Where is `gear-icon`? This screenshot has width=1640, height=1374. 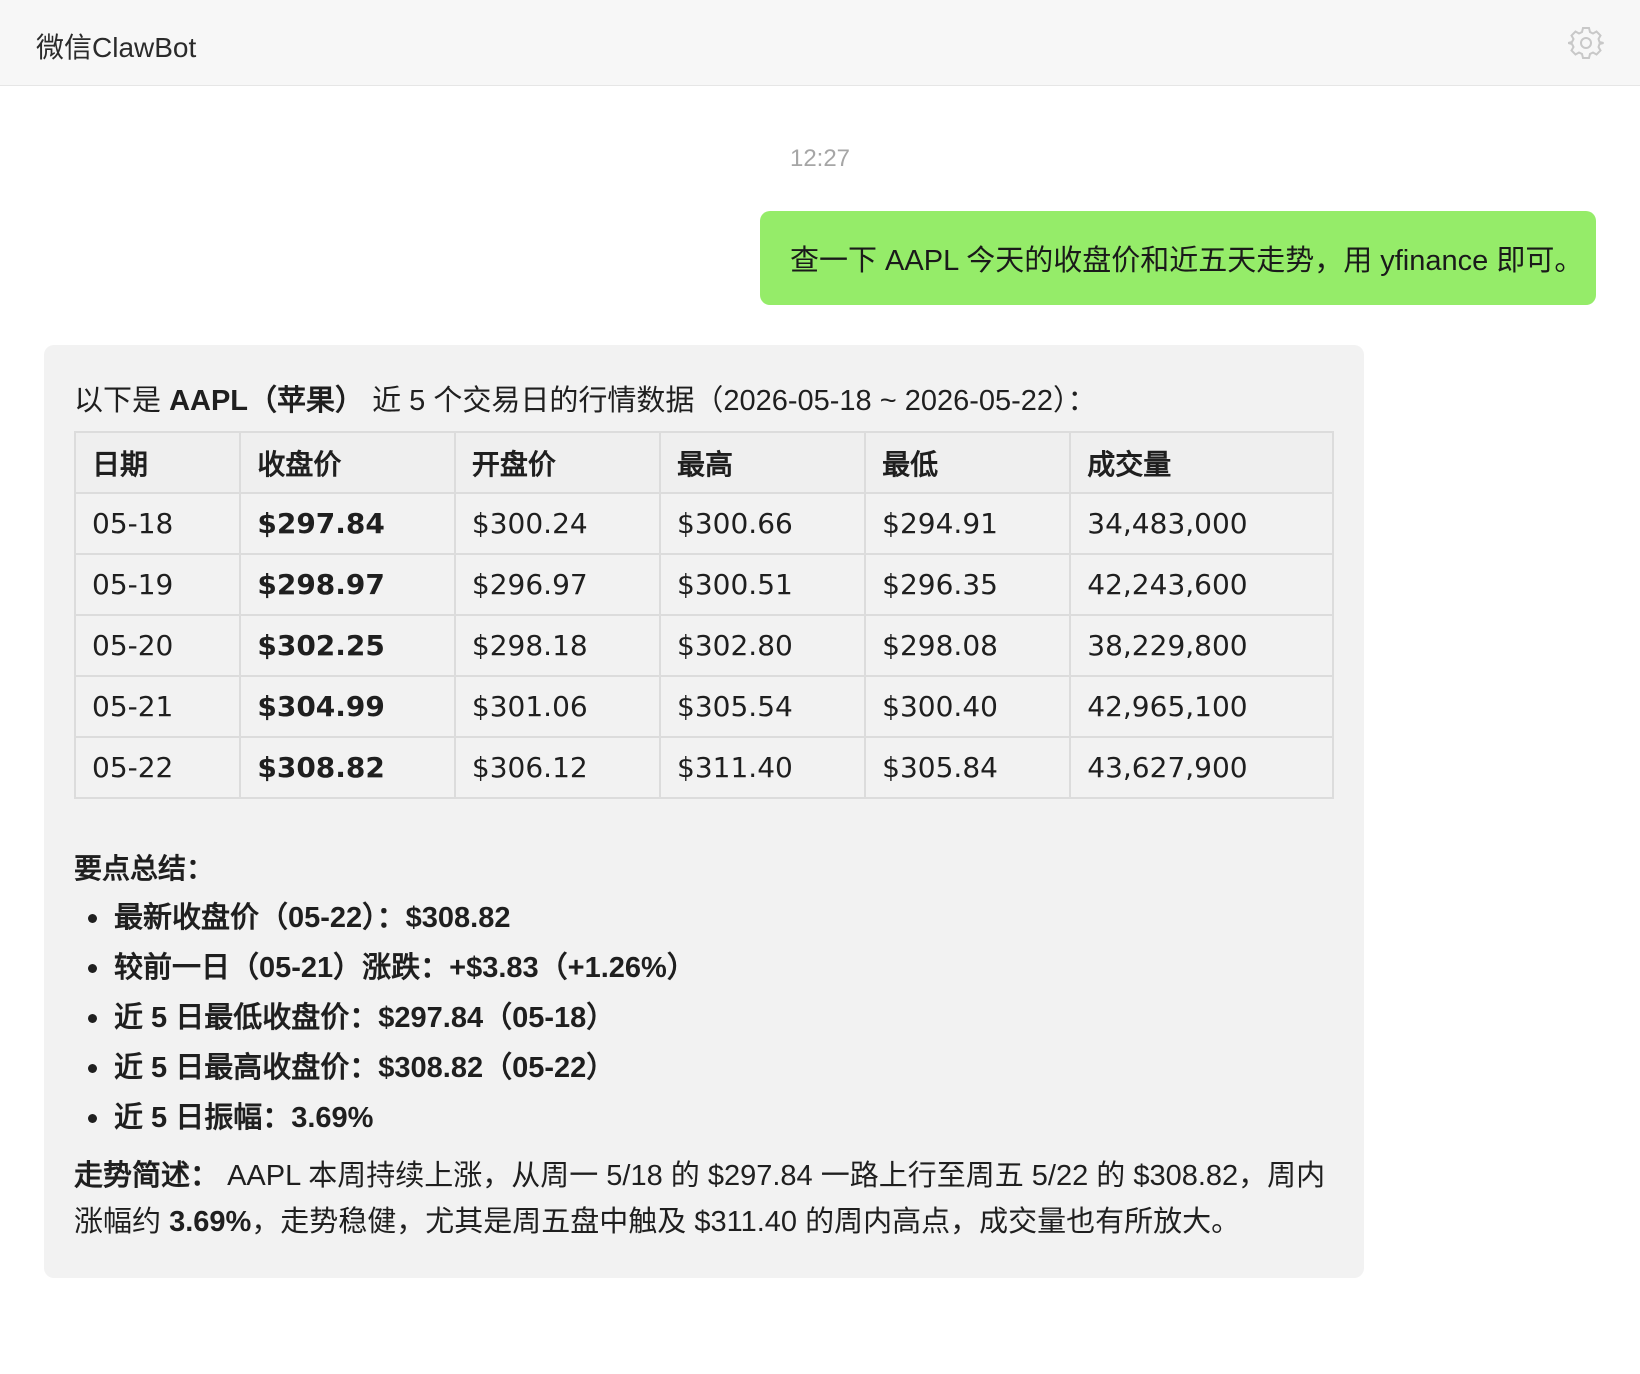
gear-icon is located at coordinates (1585, 43).